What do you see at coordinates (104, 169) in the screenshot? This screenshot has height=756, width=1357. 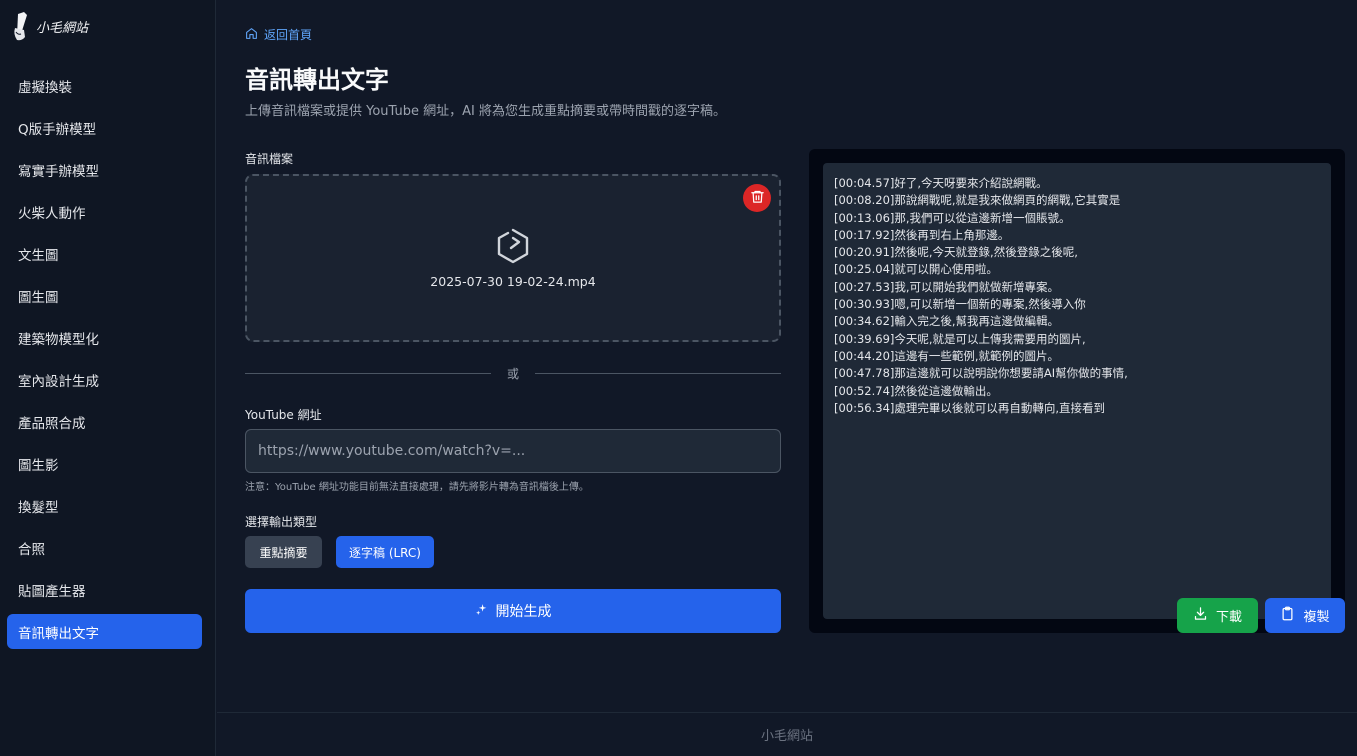 I see `sidebar-item: 寫實手辦模型` at bounding box center [104, 169].